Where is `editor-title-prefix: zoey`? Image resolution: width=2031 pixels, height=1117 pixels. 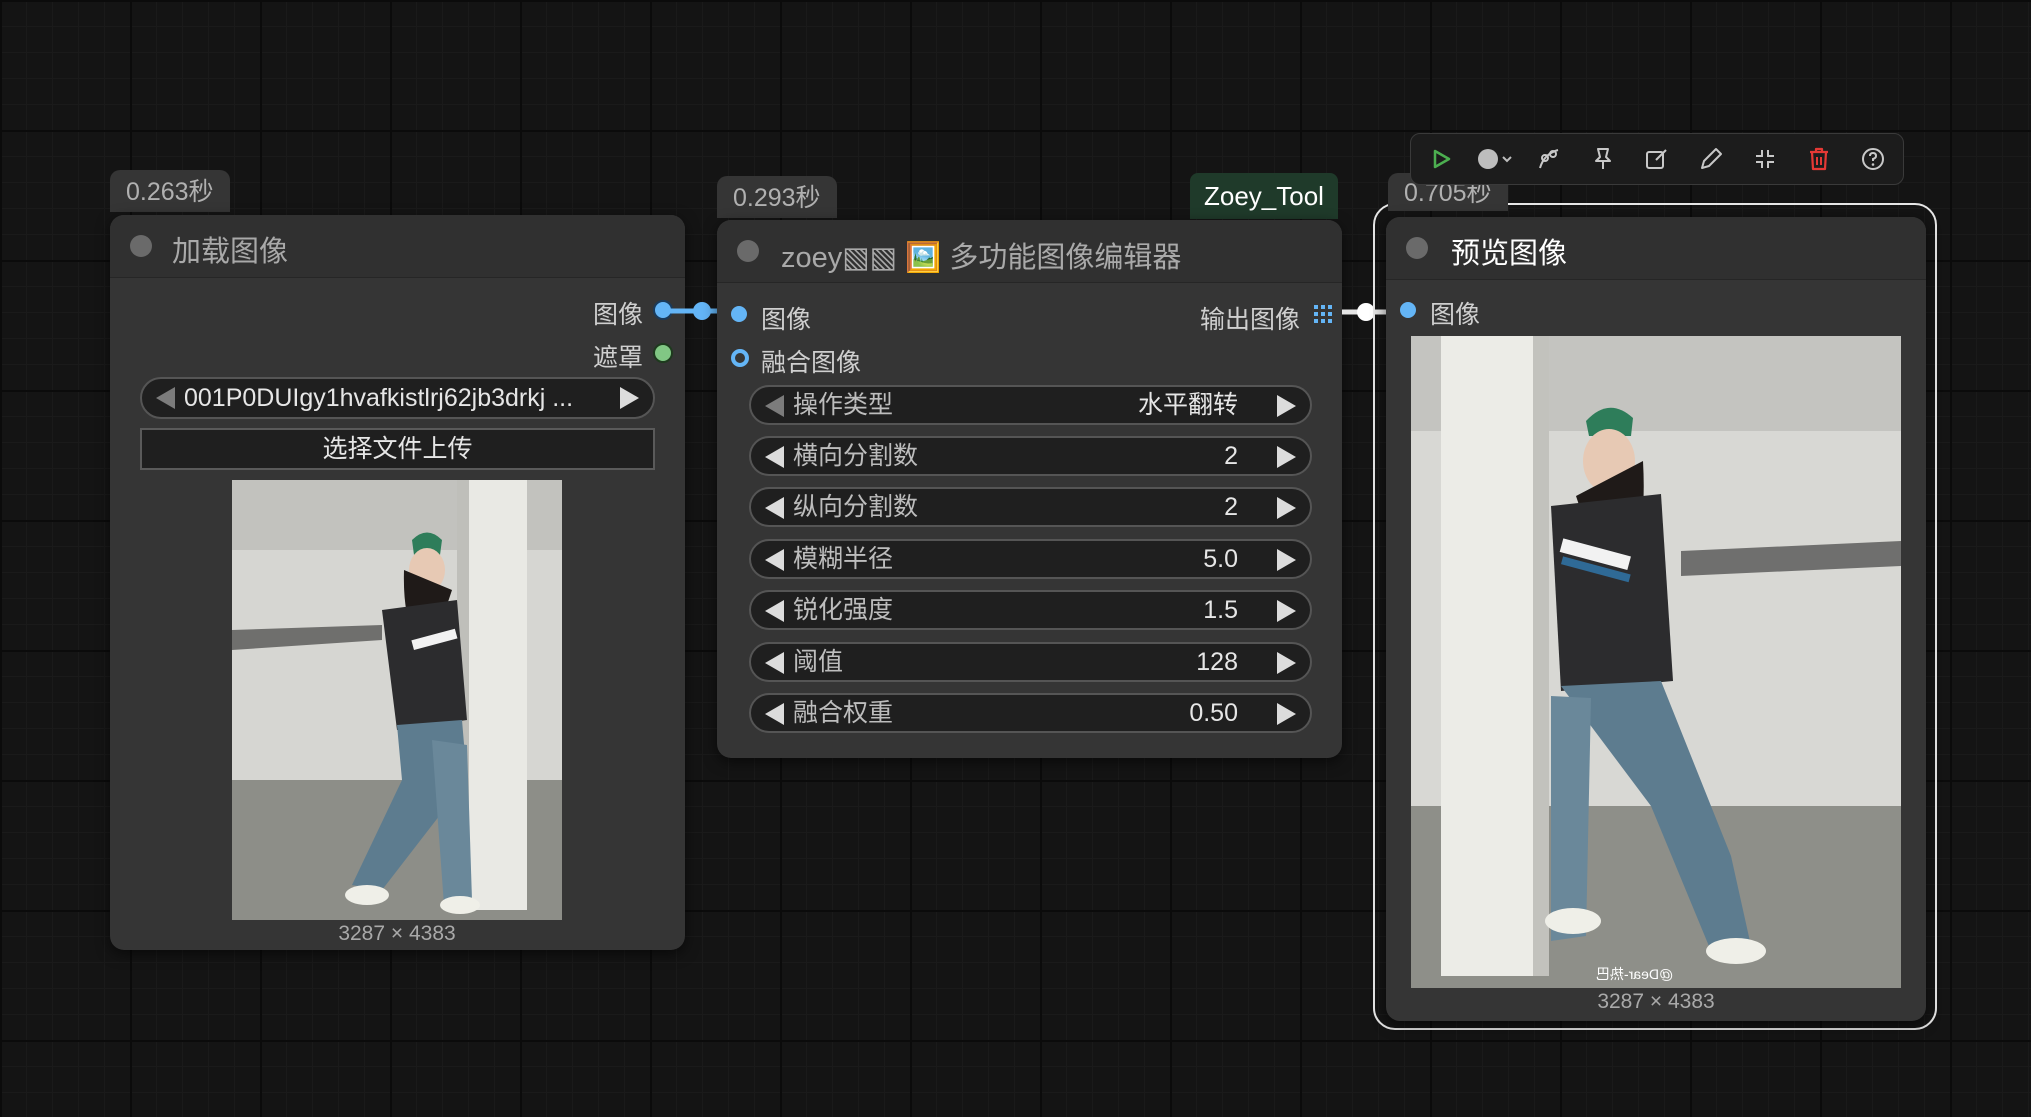 editor-title-prefix: zoey is located at coordinates (812, 258).